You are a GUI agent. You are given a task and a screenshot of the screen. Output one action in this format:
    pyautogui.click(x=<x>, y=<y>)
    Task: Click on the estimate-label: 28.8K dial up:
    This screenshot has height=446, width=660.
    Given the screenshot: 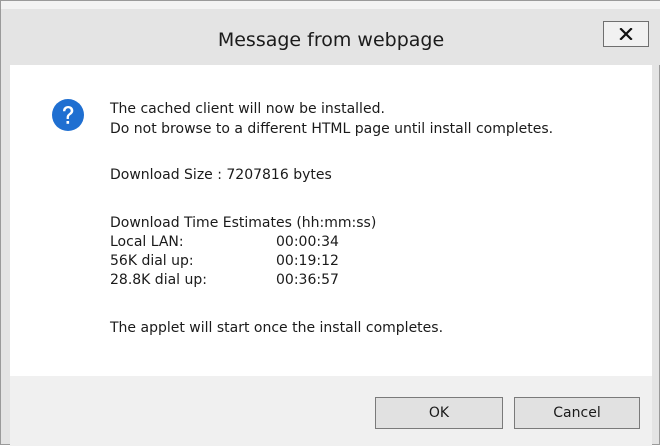 What is the action you would take?
    pyautogui.click(x=158, y=280)
    